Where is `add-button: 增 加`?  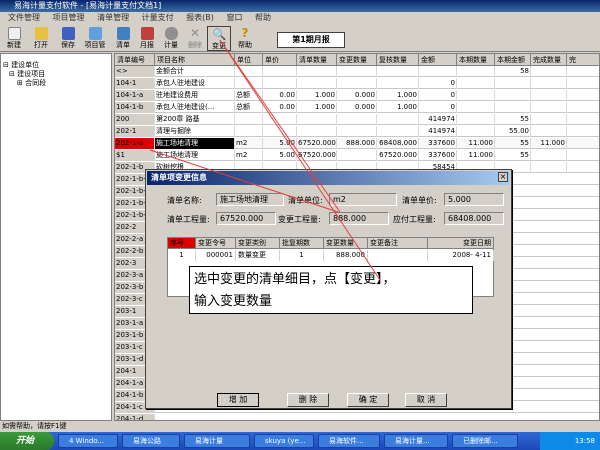 add-button: 增 加 is located at coordinates (238, 400).